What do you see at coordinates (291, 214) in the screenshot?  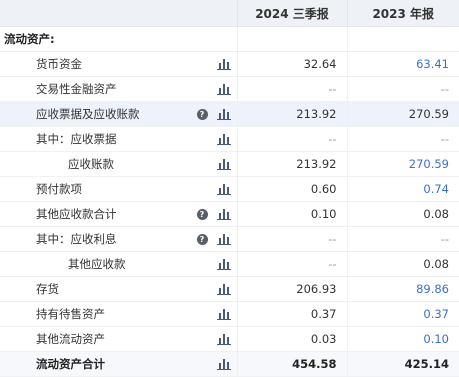 I see `value-2024-q3: 0.10` at bounding box center [291, 214].